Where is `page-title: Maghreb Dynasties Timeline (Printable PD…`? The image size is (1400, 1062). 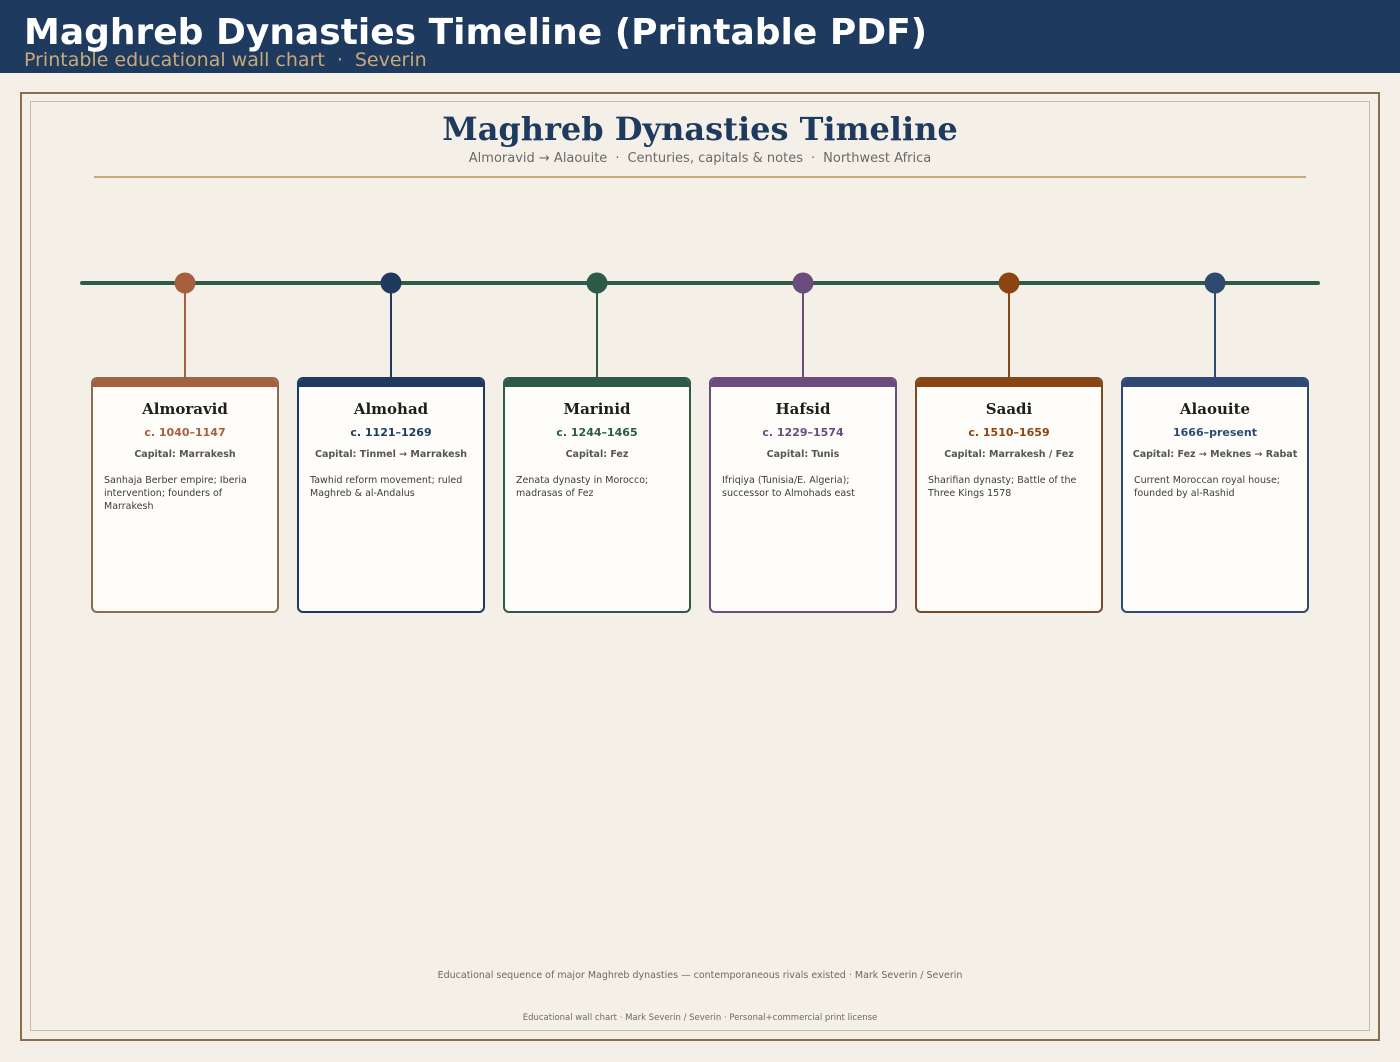
page-title: Maghreb Dynasties Timeline (Printable PD… is located at coordinates (476, 32).